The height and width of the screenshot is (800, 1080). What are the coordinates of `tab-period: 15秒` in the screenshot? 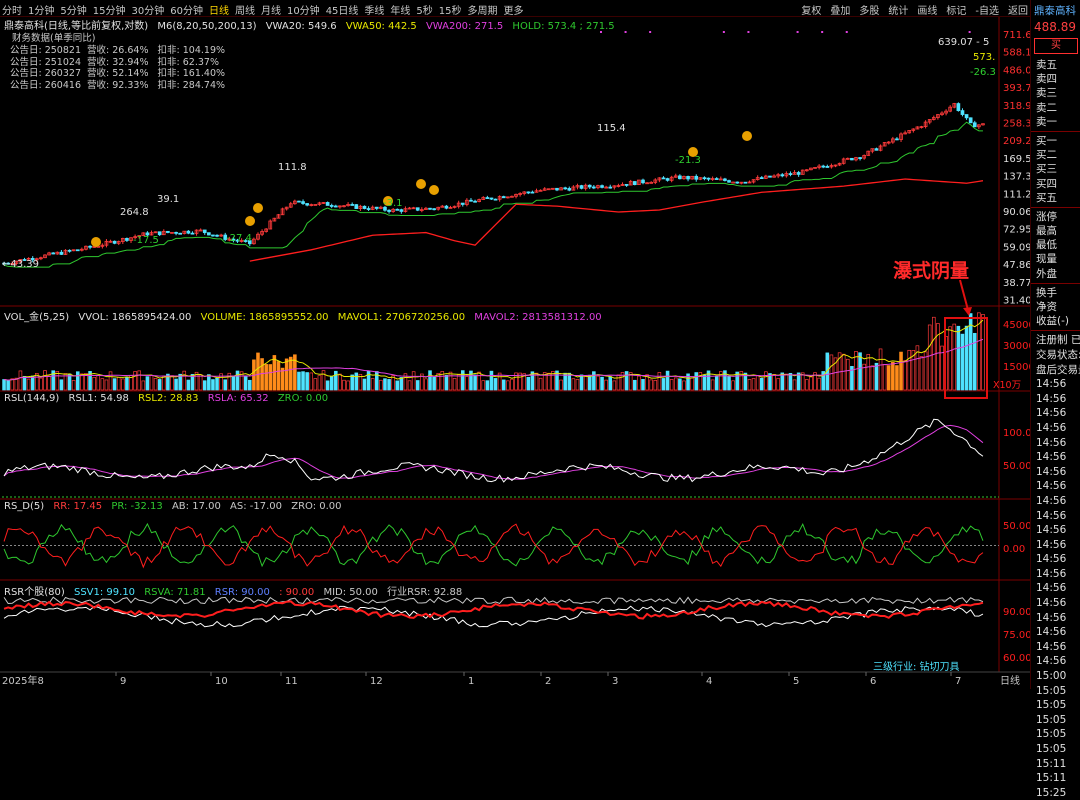 It's located at (450, 9).